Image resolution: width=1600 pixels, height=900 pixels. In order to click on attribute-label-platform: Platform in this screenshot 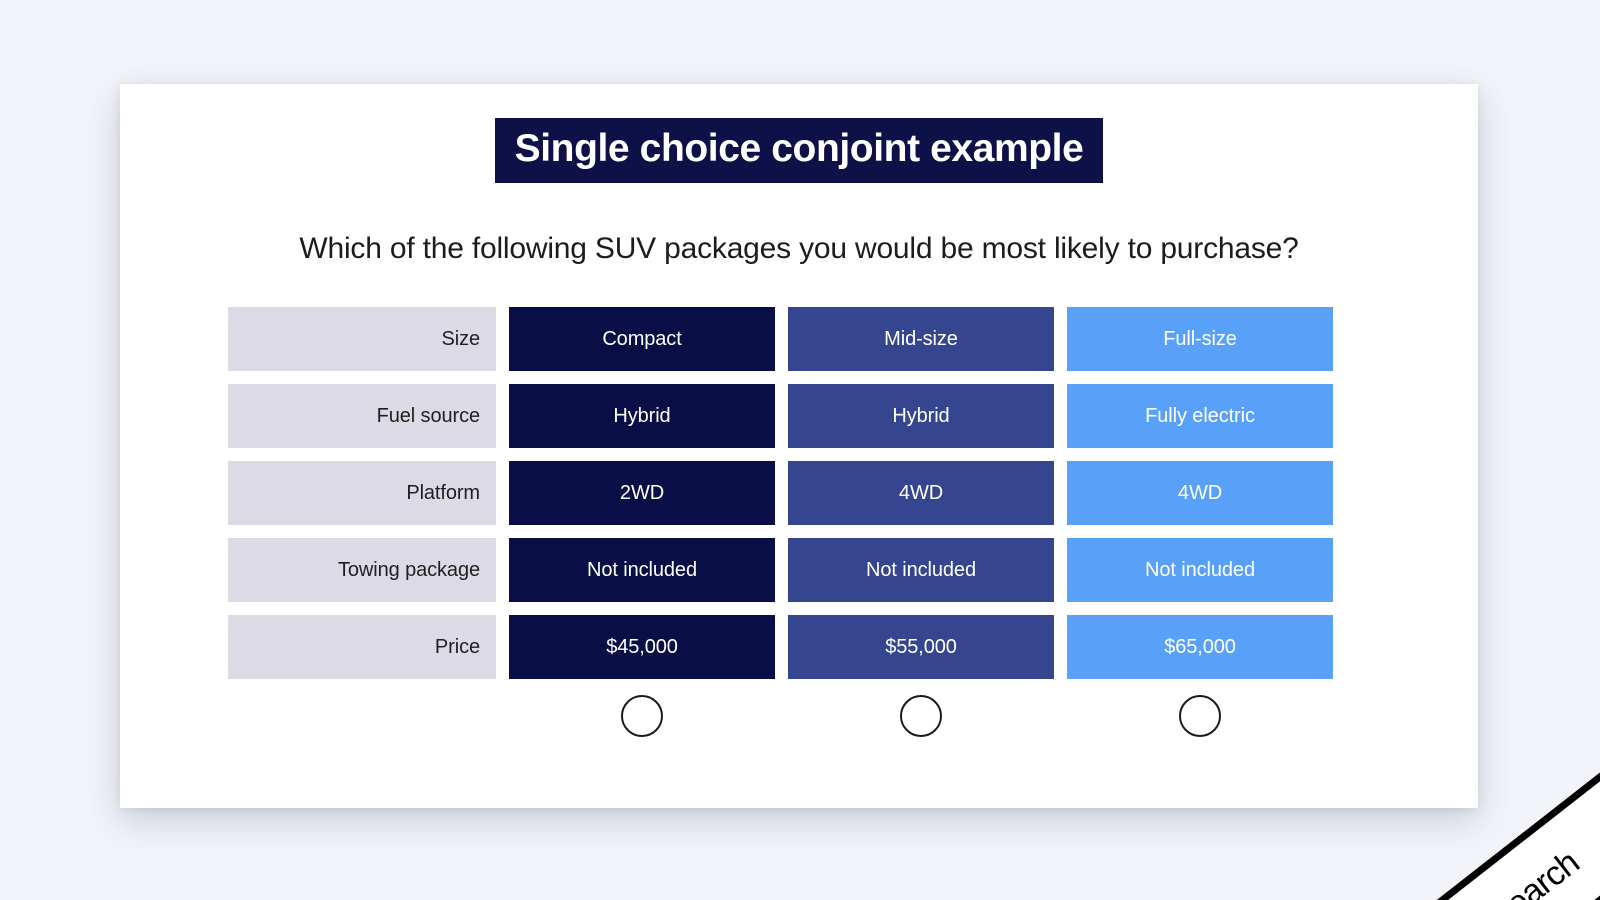, I will do `click(362, 493)`.